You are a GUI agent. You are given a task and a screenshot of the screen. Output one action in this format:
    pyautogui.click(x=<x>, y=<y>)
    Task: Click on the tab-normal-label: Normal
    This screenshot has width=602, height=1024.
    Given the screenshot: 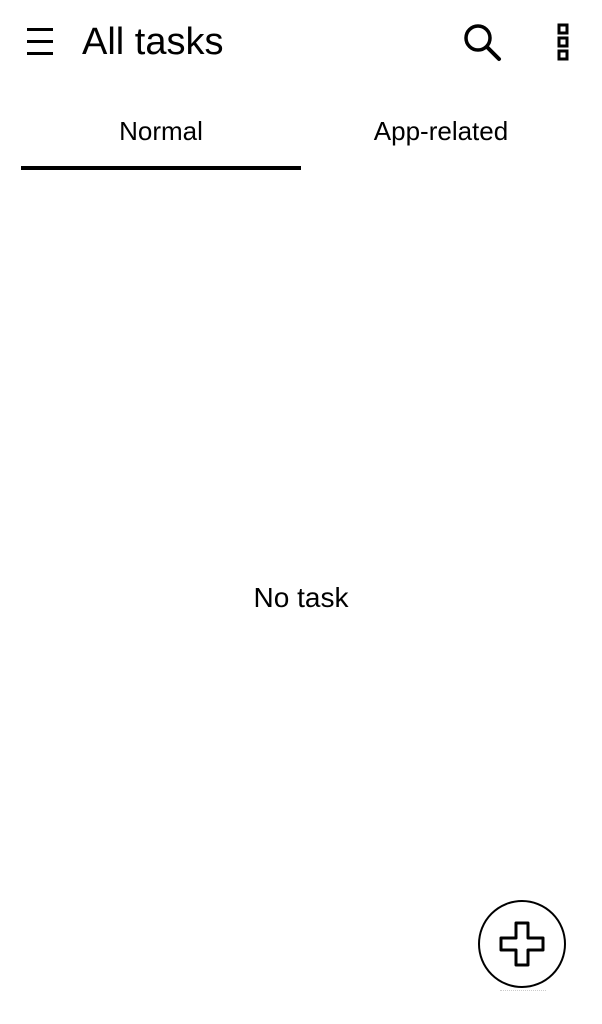 What is the action you would take?
    pyautogui.click(x=161, y=130)
    